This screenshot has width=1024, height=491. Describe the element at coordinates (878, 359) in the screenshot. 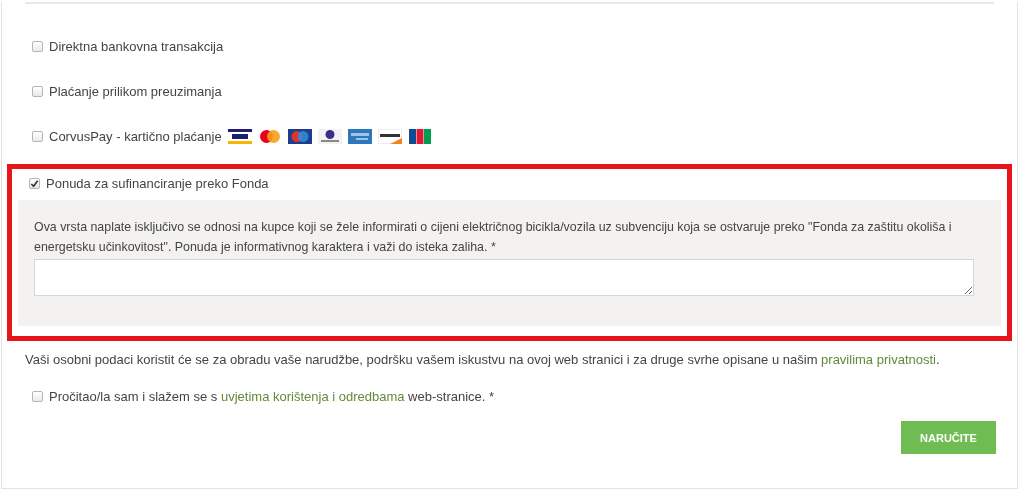

I see `privacy-link: pravilima privatnosti` at that location.